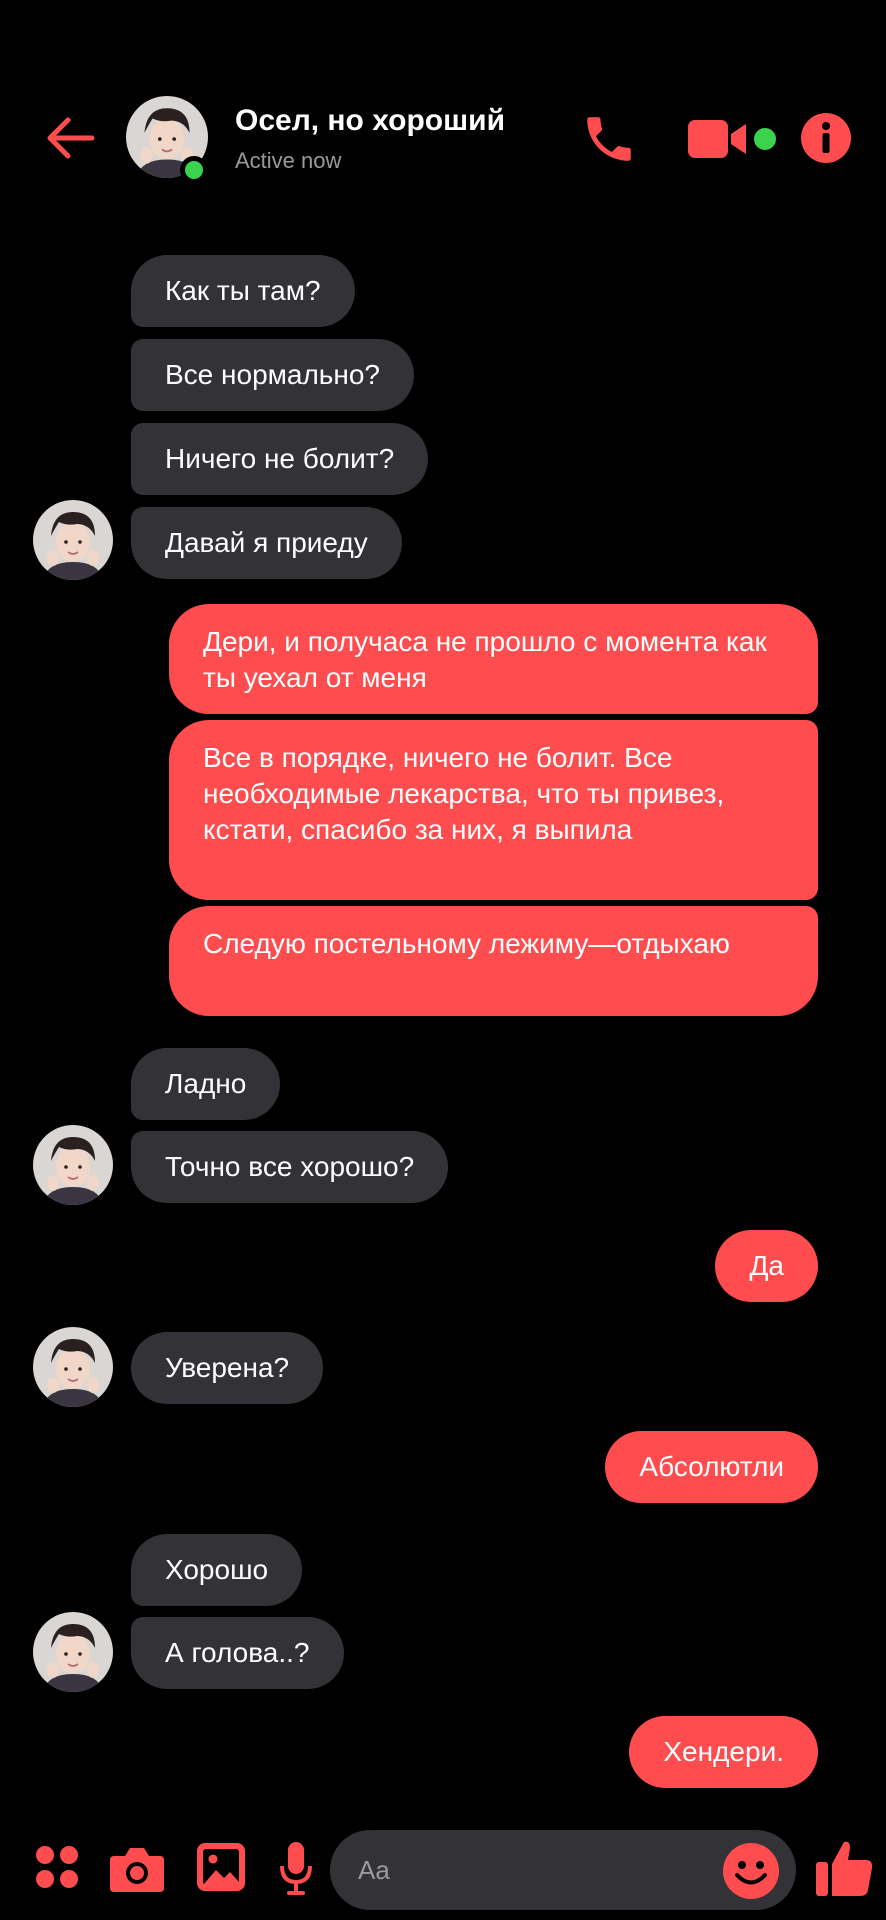  Describe the element at coordinates (272, 375) in the screenshot. I see `message-incoming: Все нормально?` at that location.